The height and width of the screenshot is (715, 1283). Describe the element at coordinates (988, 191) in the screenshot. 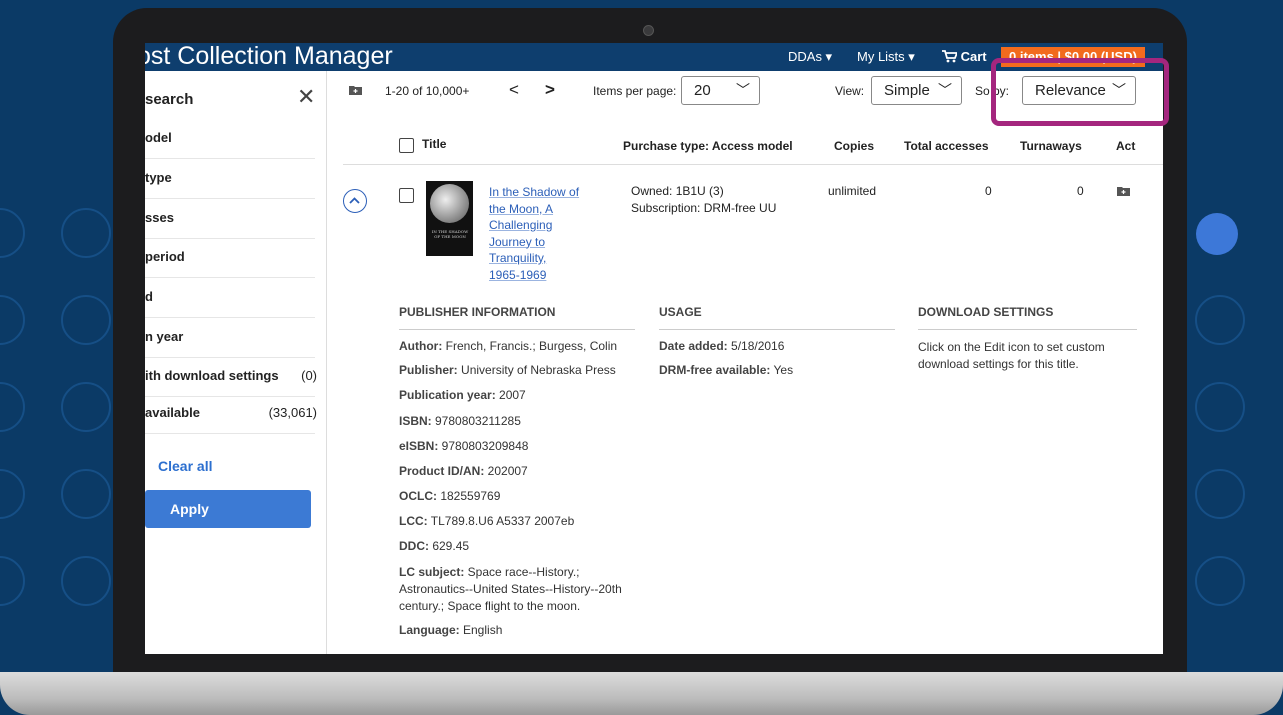

I see `total-accesses-value: 0` at that location.